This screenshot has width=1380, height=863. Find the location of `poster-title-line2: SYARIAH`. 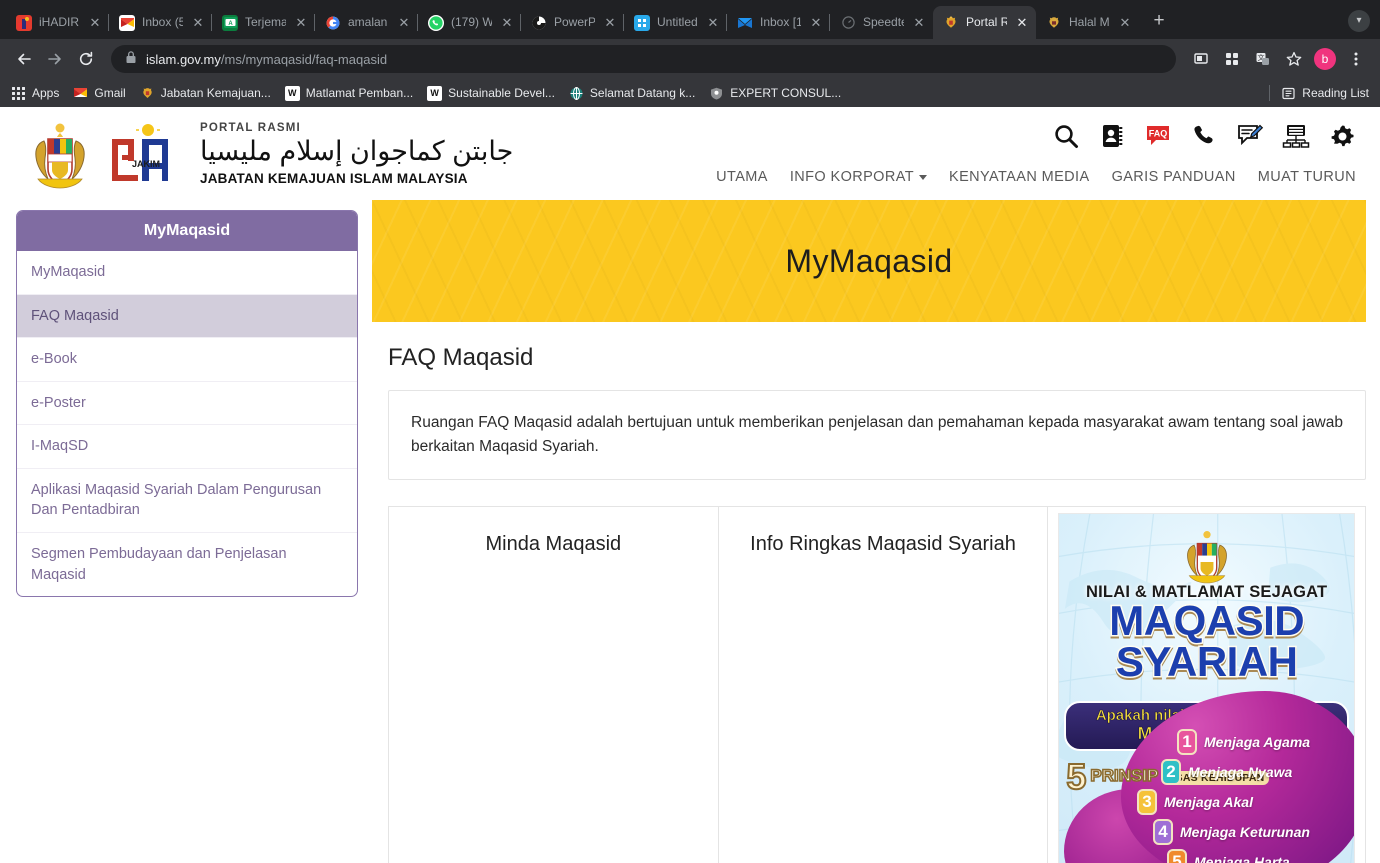

poster-title-line2: SYARIAH is located at coordinates (1206, 661).